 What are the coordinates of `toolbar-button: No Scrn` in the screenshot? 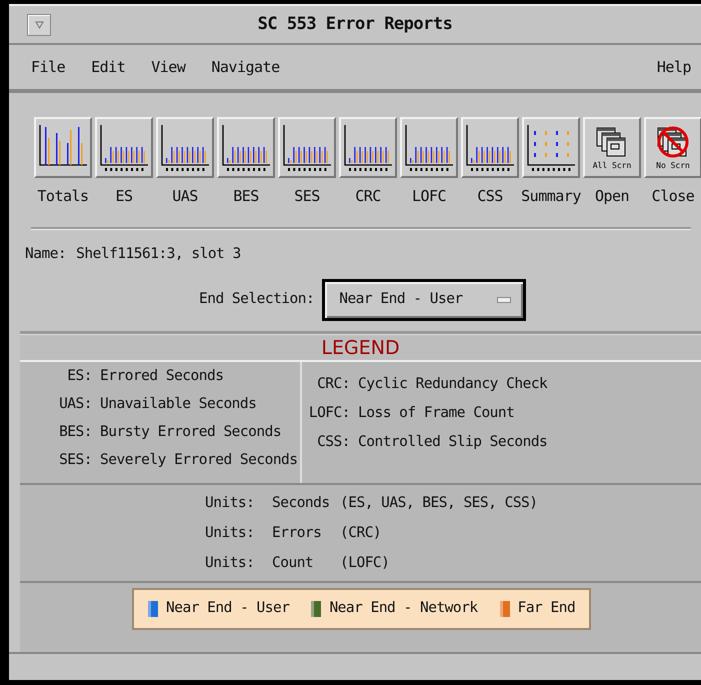 It's located at (672, 147).